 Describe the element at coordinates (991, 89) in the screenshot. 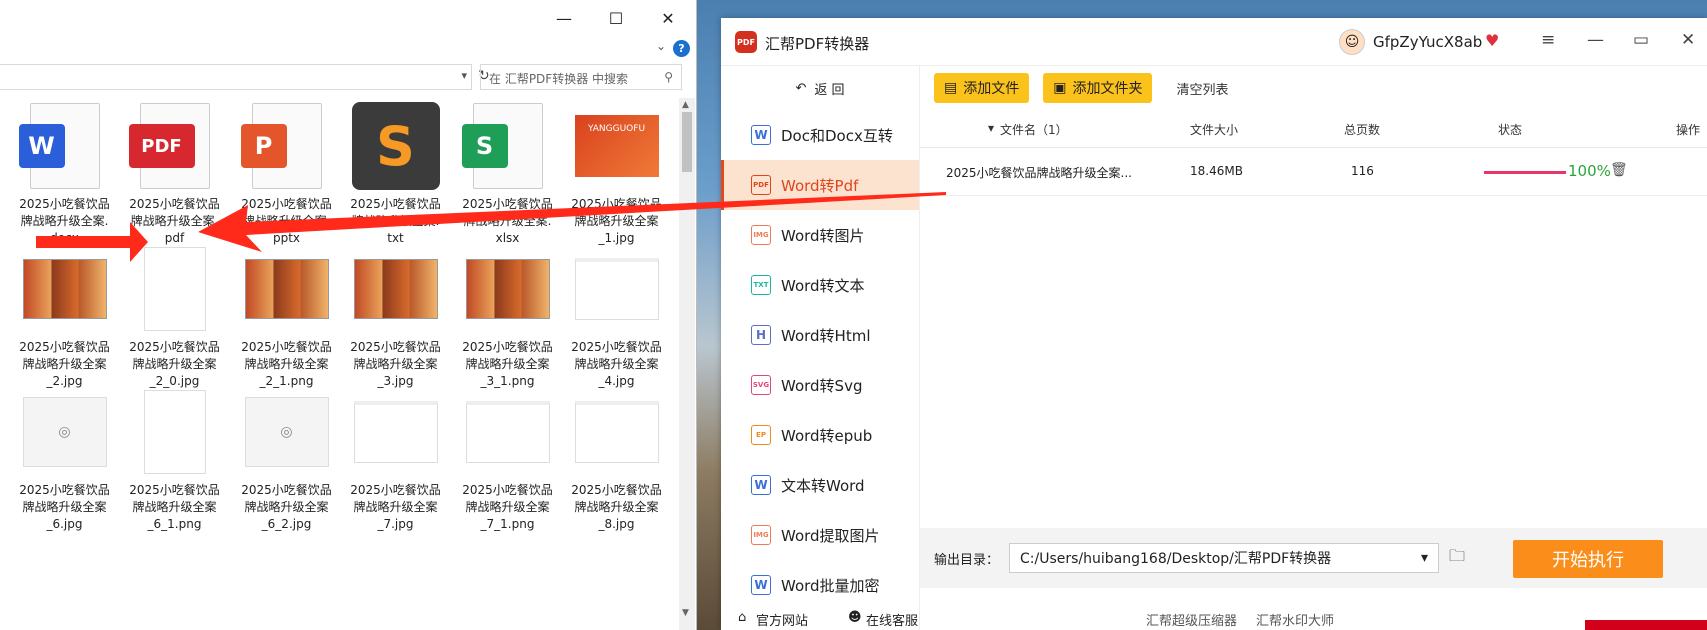

I see `add-file-label: 添加文件` at that location.